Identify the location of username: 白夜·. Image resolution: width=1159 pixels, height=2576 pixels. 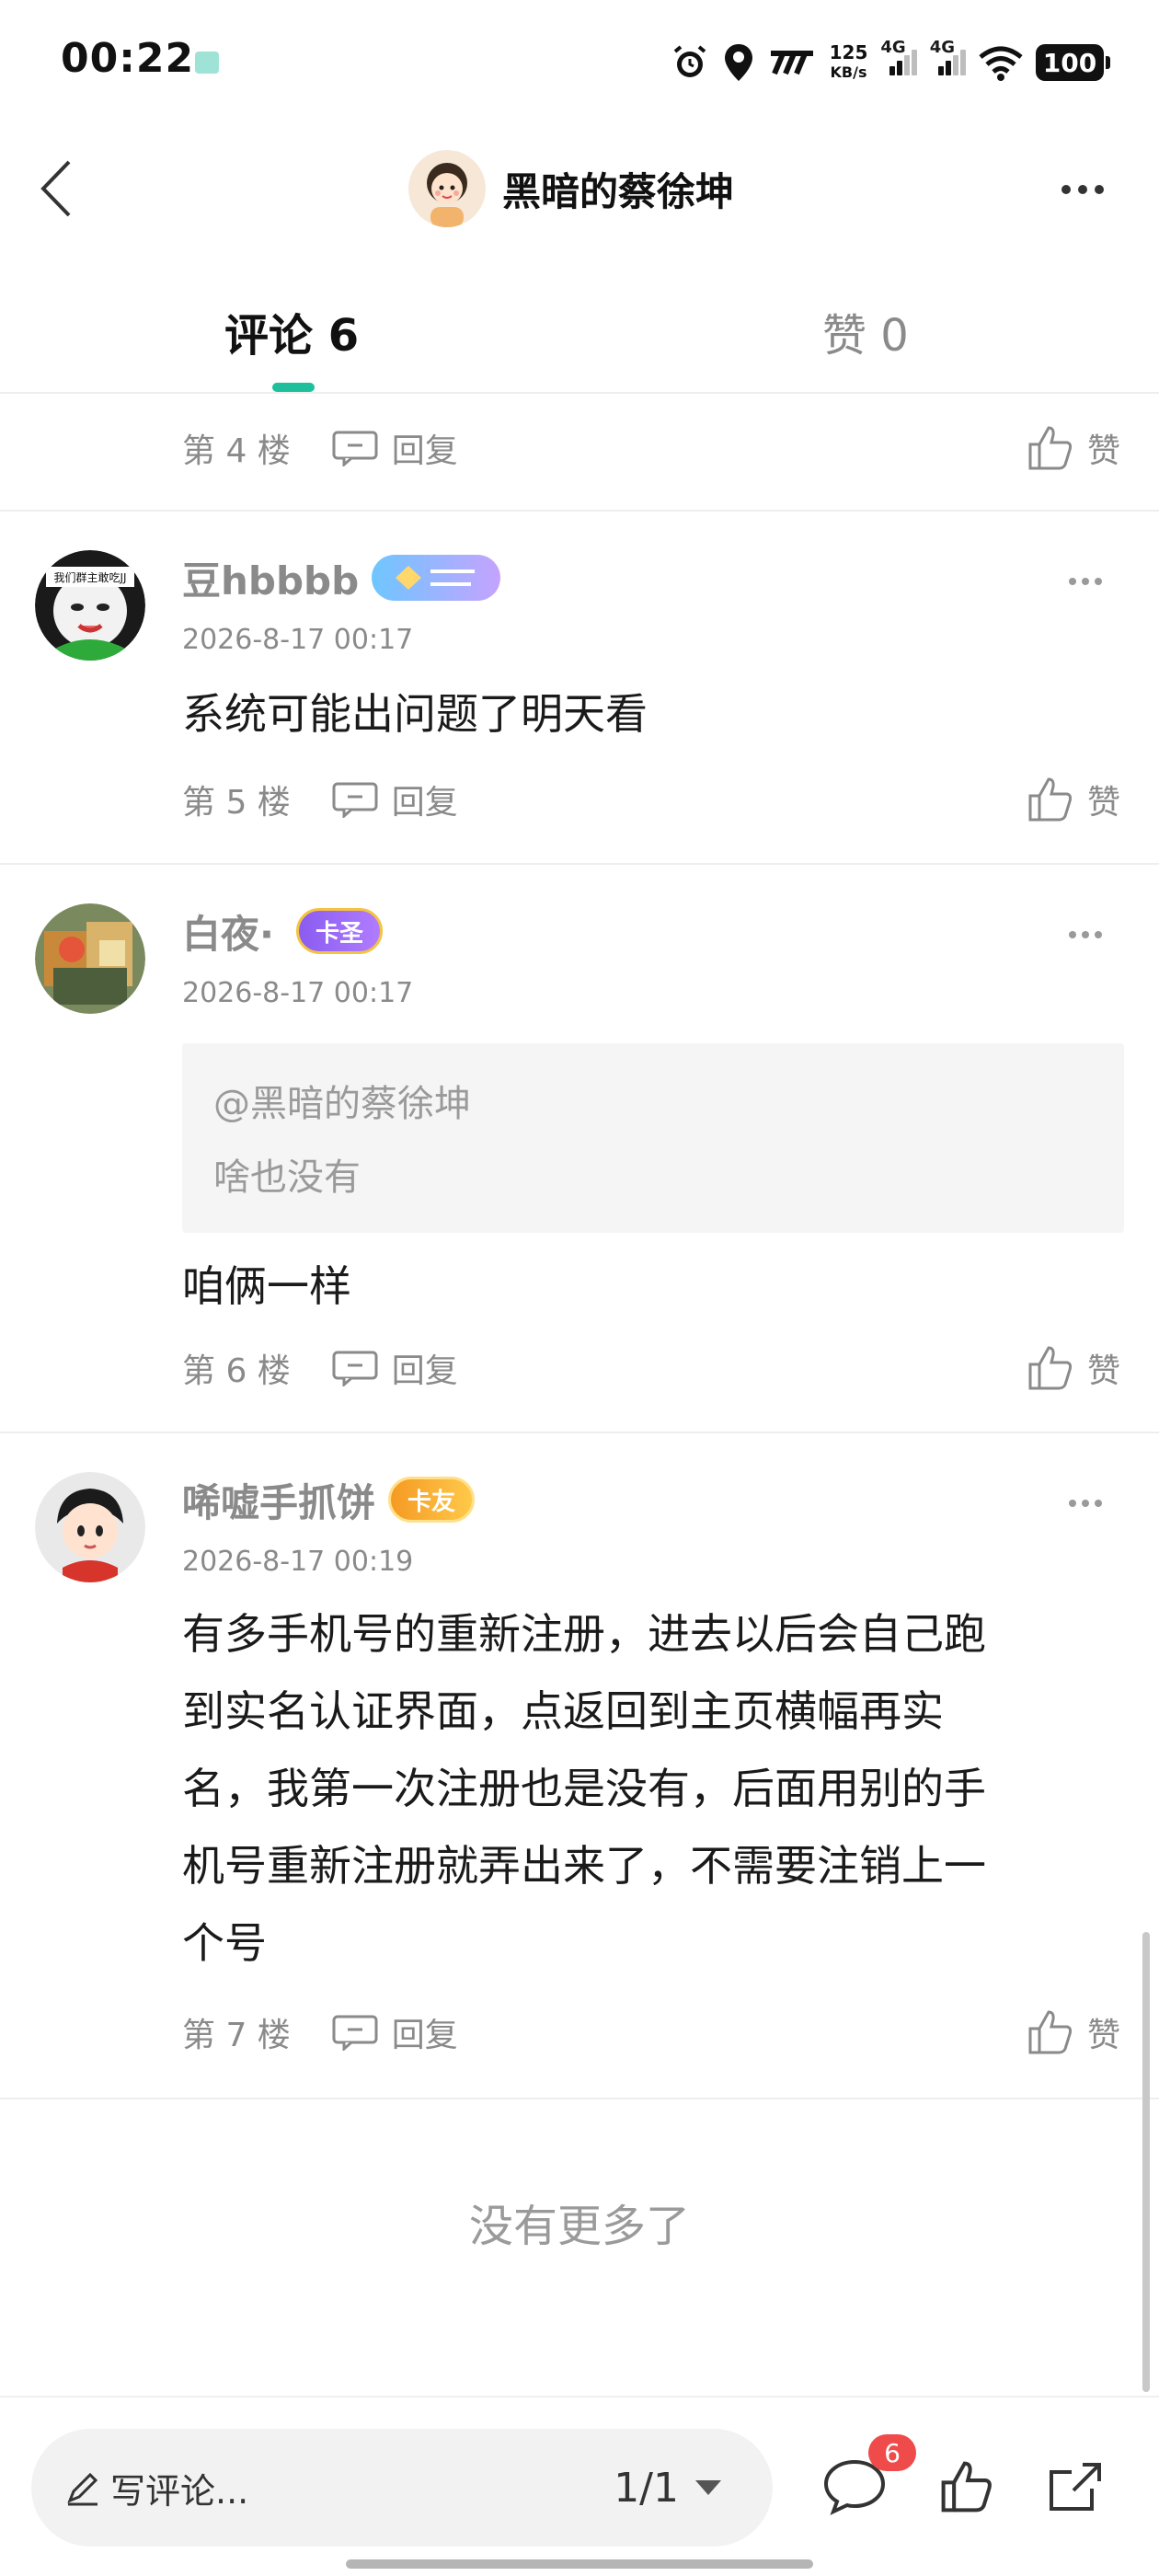
(228, 931).